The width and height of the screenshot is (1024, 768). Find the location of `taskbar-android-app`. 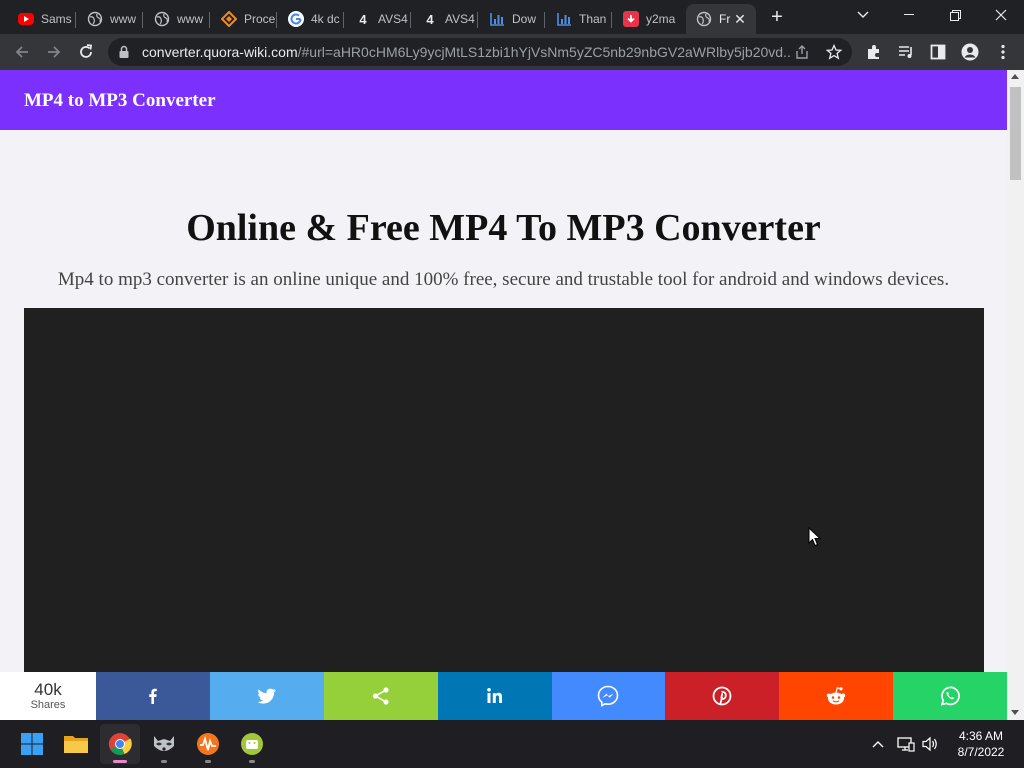

taskbar-android-app is located at coordinates (252, 744).